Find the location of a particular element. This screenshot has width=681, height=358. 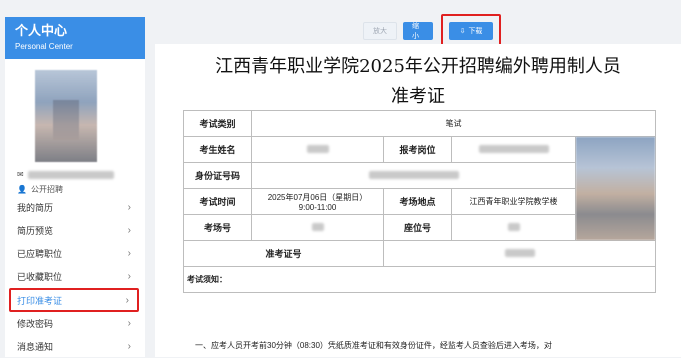

id-label: 身份证号码 is located at coordinates (217, 175).